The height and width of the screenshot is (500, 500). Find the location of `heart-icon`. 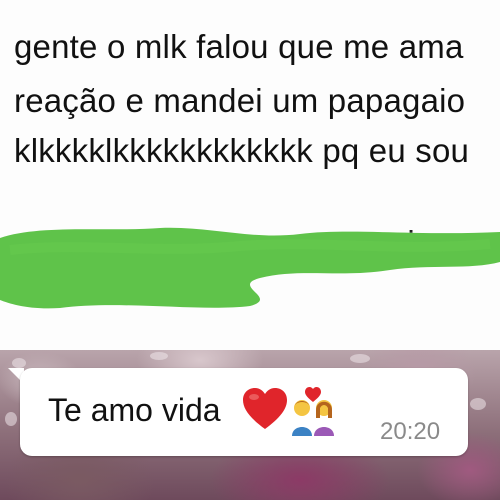

heart-icon is located at coordinates (265, 408).